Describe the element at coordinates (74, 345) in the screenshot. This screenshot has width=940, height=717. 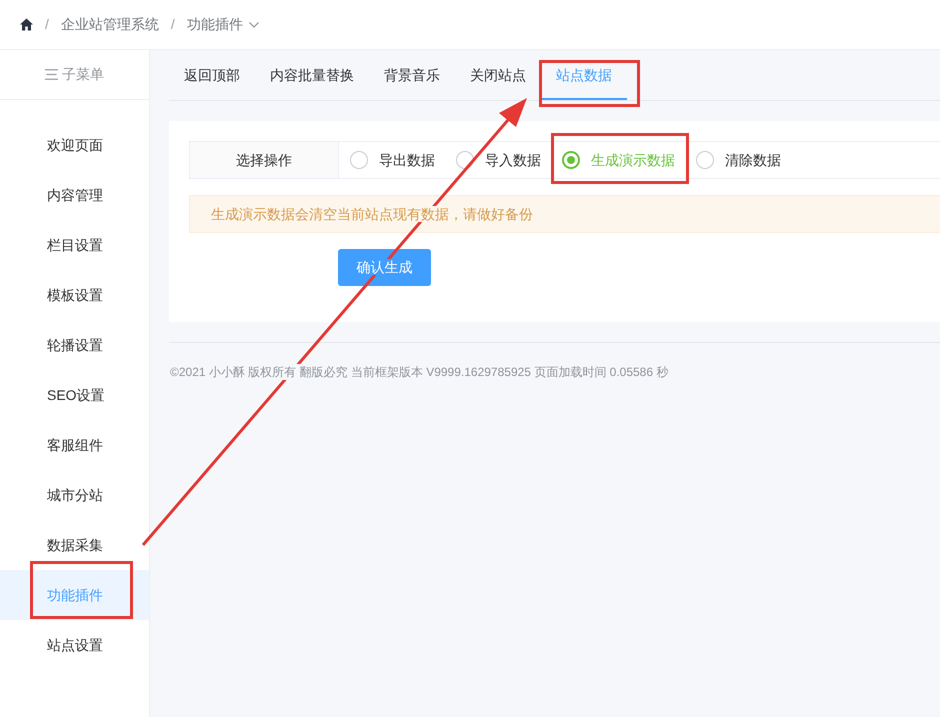
I see `sidebar-item: 轮播设置` at that location.